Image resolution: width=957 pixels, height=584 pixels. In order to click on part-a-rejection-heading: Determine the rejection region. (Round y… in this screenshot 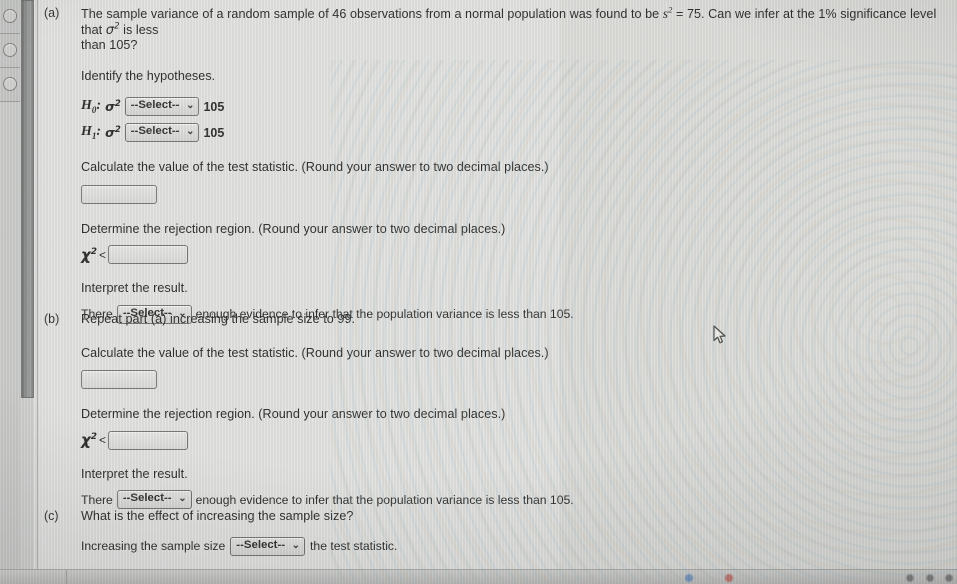, I will do `click(293, 228)`.